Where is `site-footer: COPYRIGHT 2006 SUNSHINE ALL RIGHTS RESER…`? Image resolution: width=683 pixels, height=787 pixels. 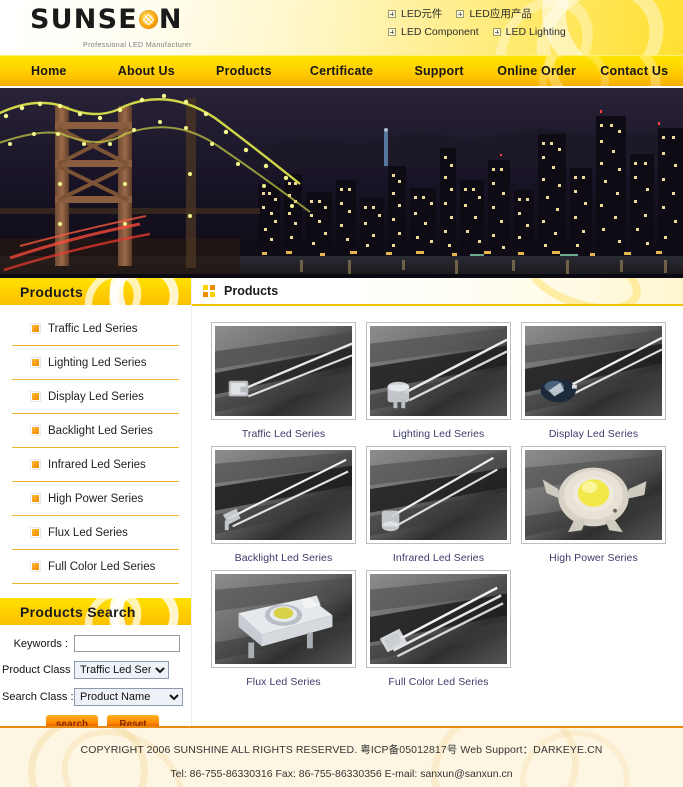 site-footer: COPYRIGHT 2006 SUNSHINE ALL RIGHTS RESER… is located at coordinates (341, 756).